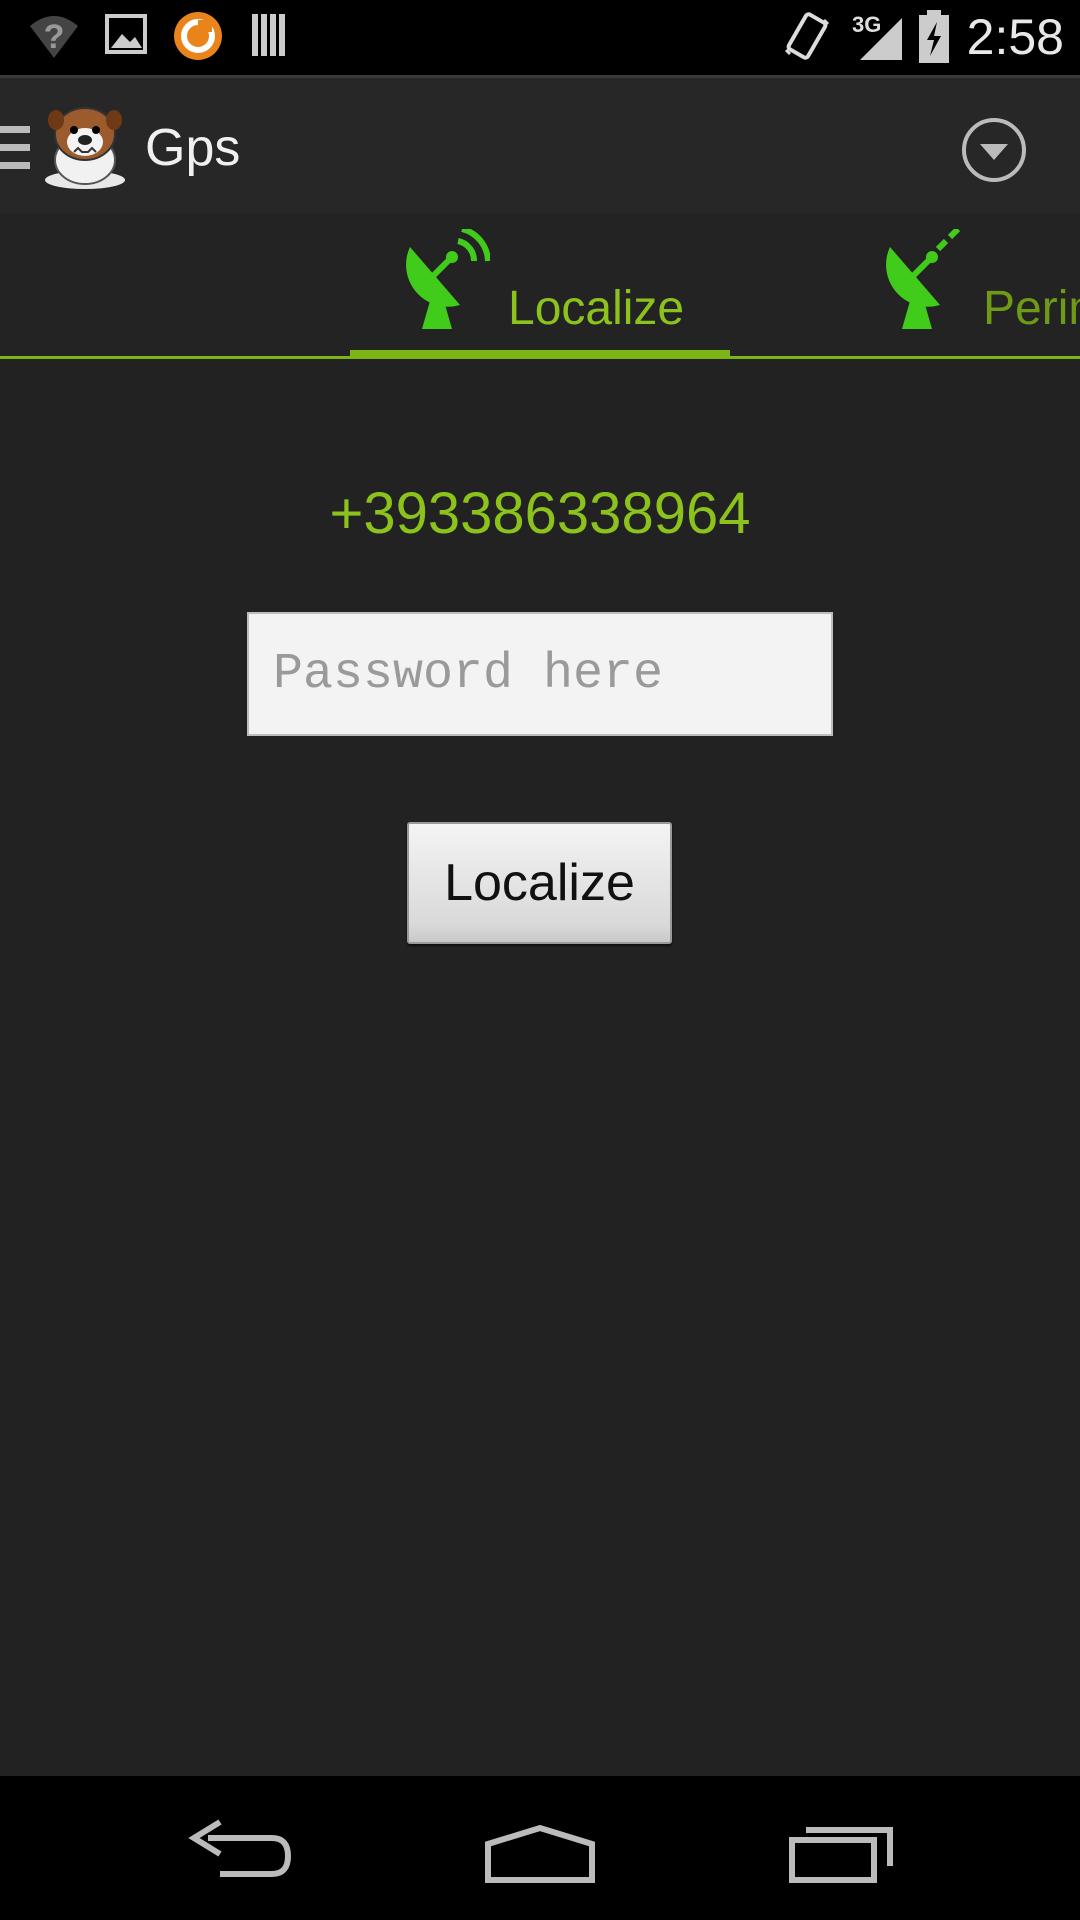 The height and width of the screenshot is (1920, 1080). Describe the element at coordinates (807, 36) in the screenshot. I see `vibrate-icon` at that location.